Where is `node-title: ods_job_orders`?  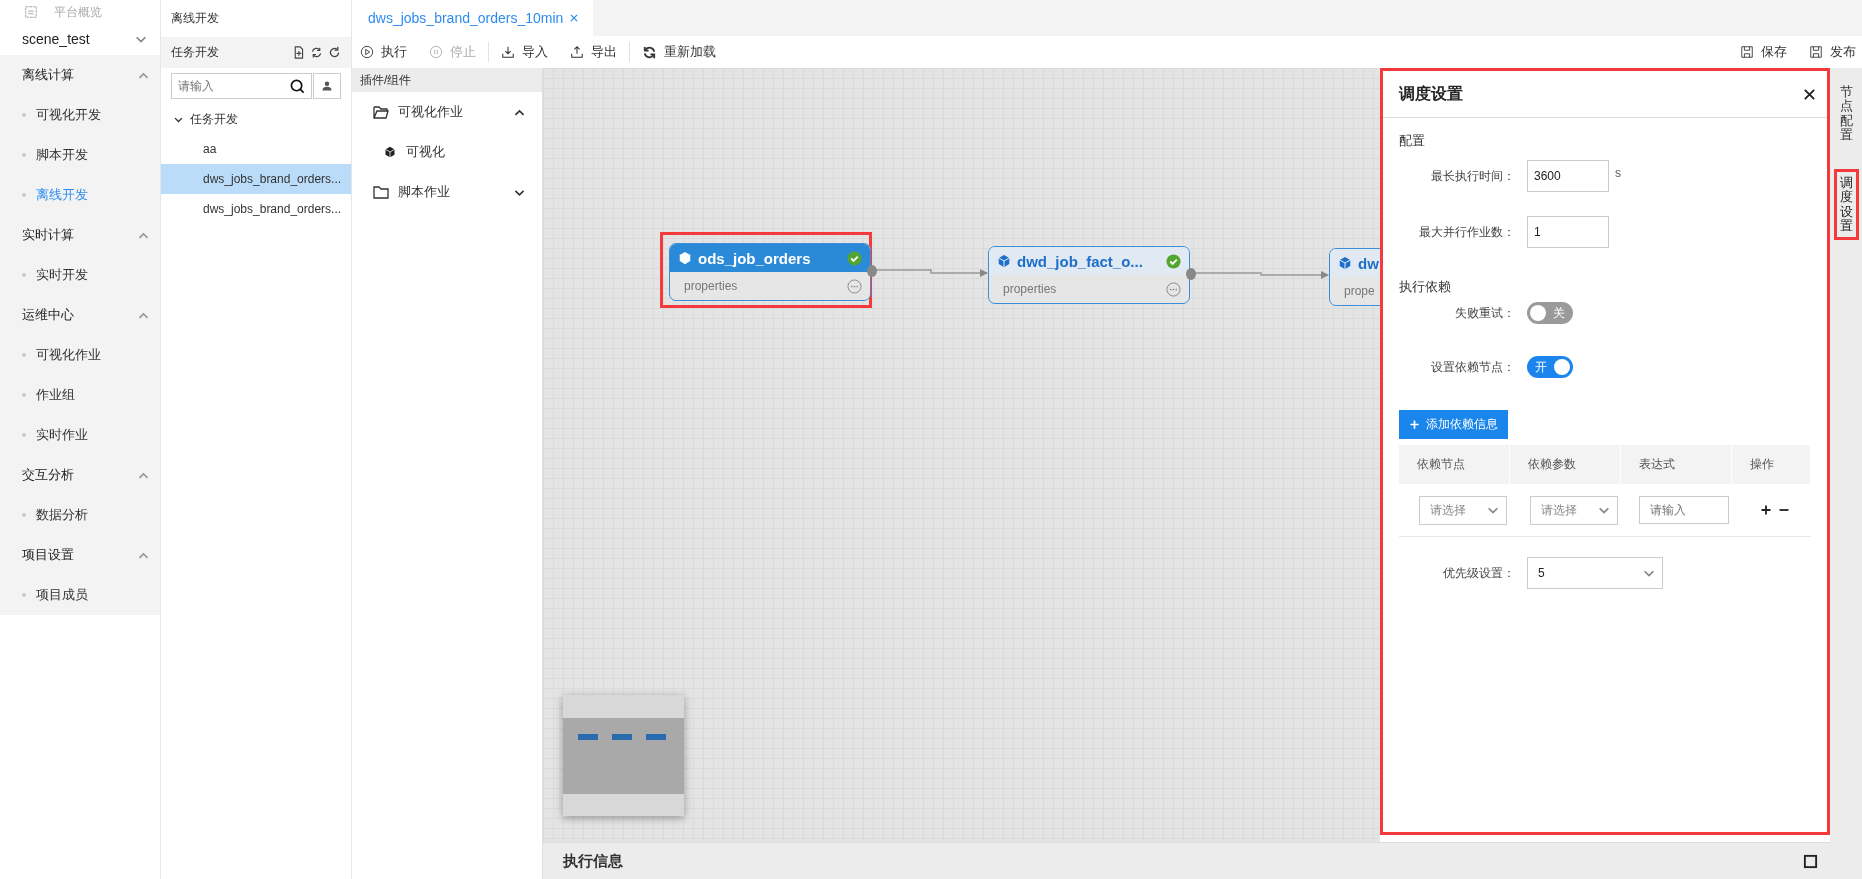
node-title: ods_job_orders is located at coordinates (754, 258).